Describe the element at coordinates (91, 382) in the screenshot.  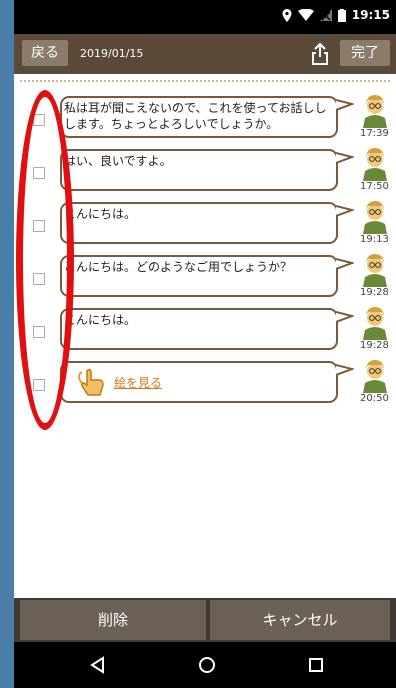
I see `pointing-hand-icon` at that location.